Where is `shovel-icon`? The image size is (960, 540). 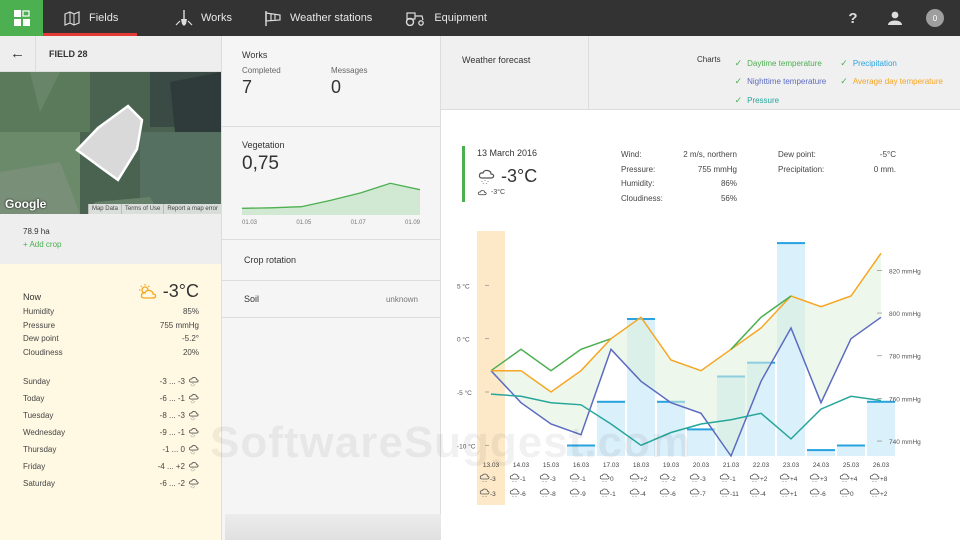 shovel-icon is located at coordinates (184, 18).